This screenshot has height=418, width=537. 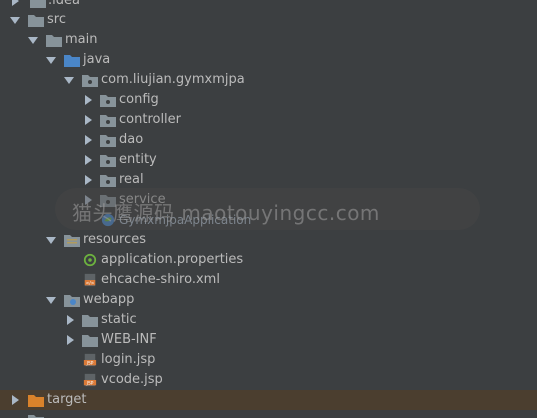 I want to click on spring-boot-class-icon, so click(x=108, y=220).